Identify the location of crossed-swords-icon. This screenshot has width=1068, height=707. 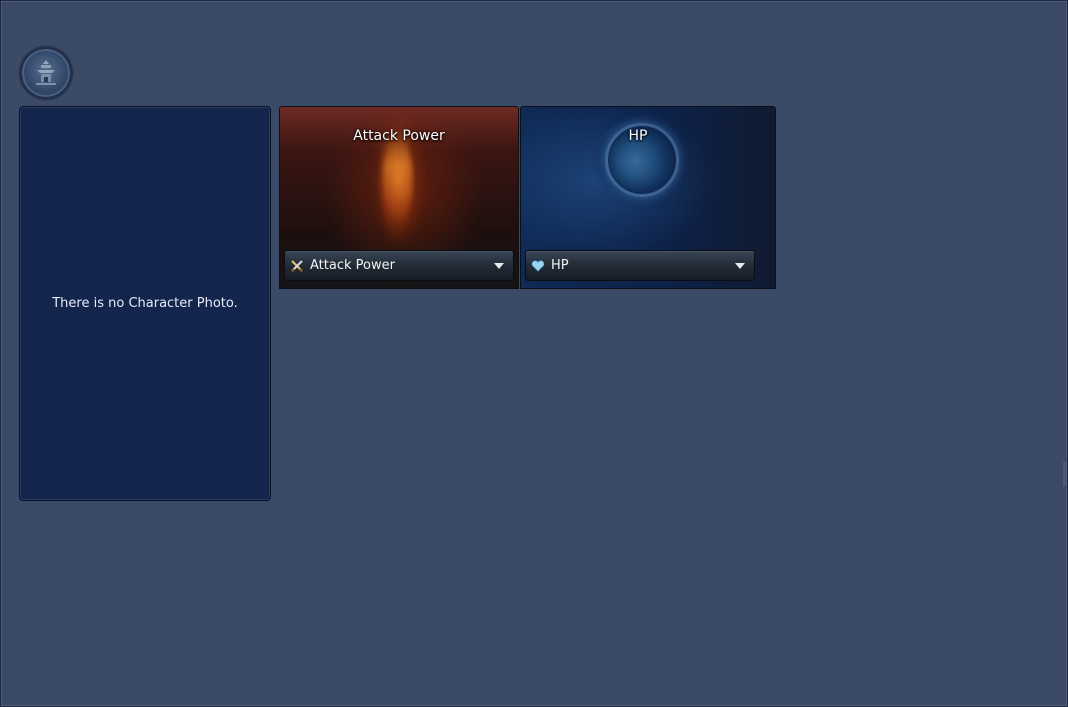
(297, 266).